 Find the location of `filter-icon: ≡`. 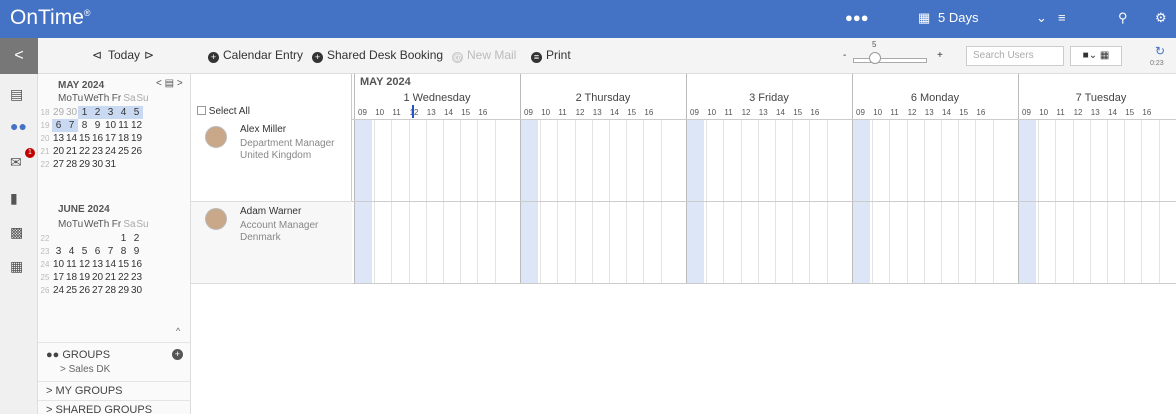

filter-icon: ≡ is located at coordinates (1062, 17).